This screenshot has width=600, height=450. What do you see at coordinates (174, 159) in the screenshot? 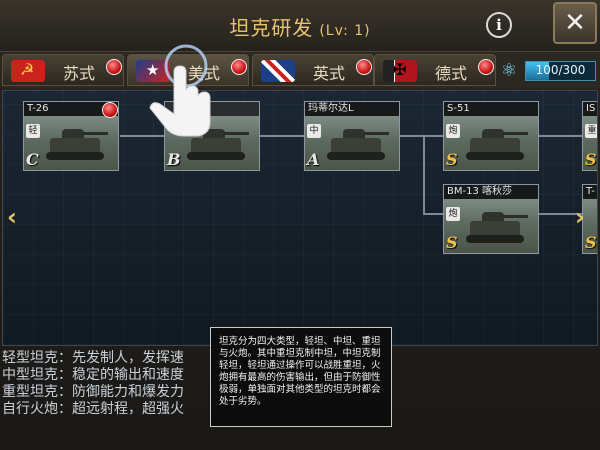
I see `tank-grade: B` at bounding box center [174, 159].